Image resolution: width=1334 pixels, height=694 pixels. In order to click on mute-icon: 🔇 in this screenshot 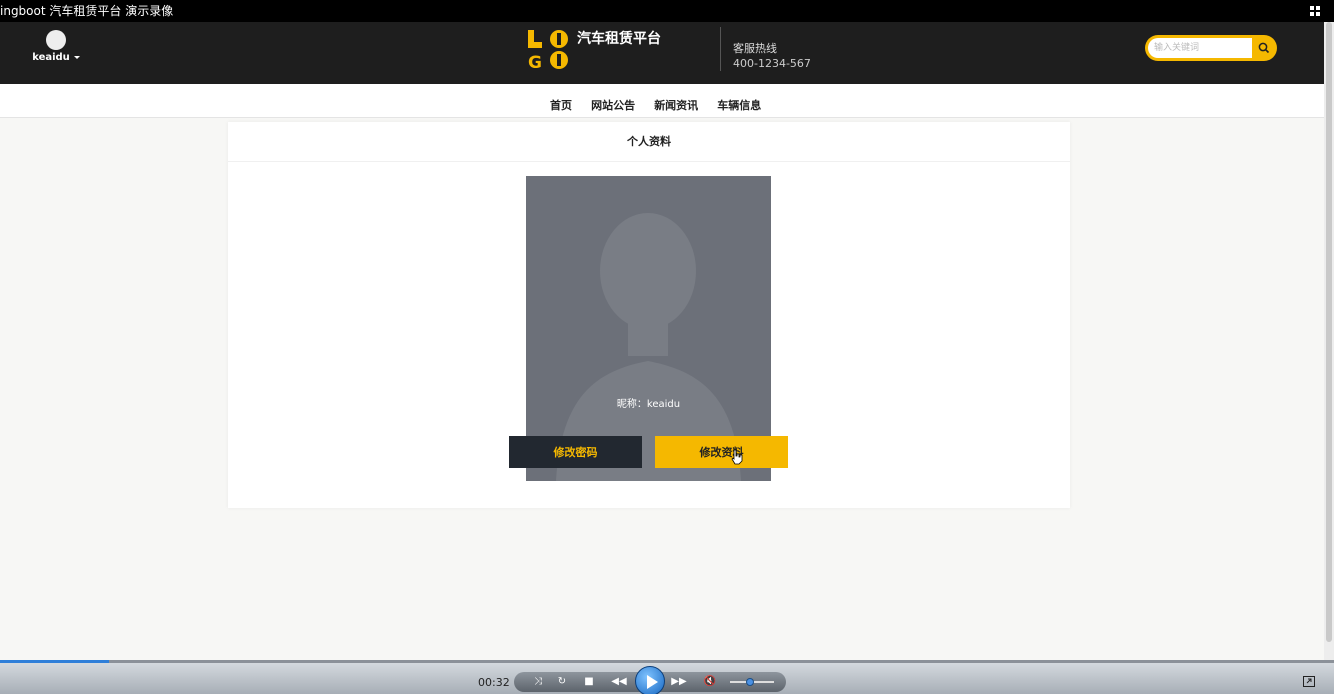, I will do `click(710, 682)`.